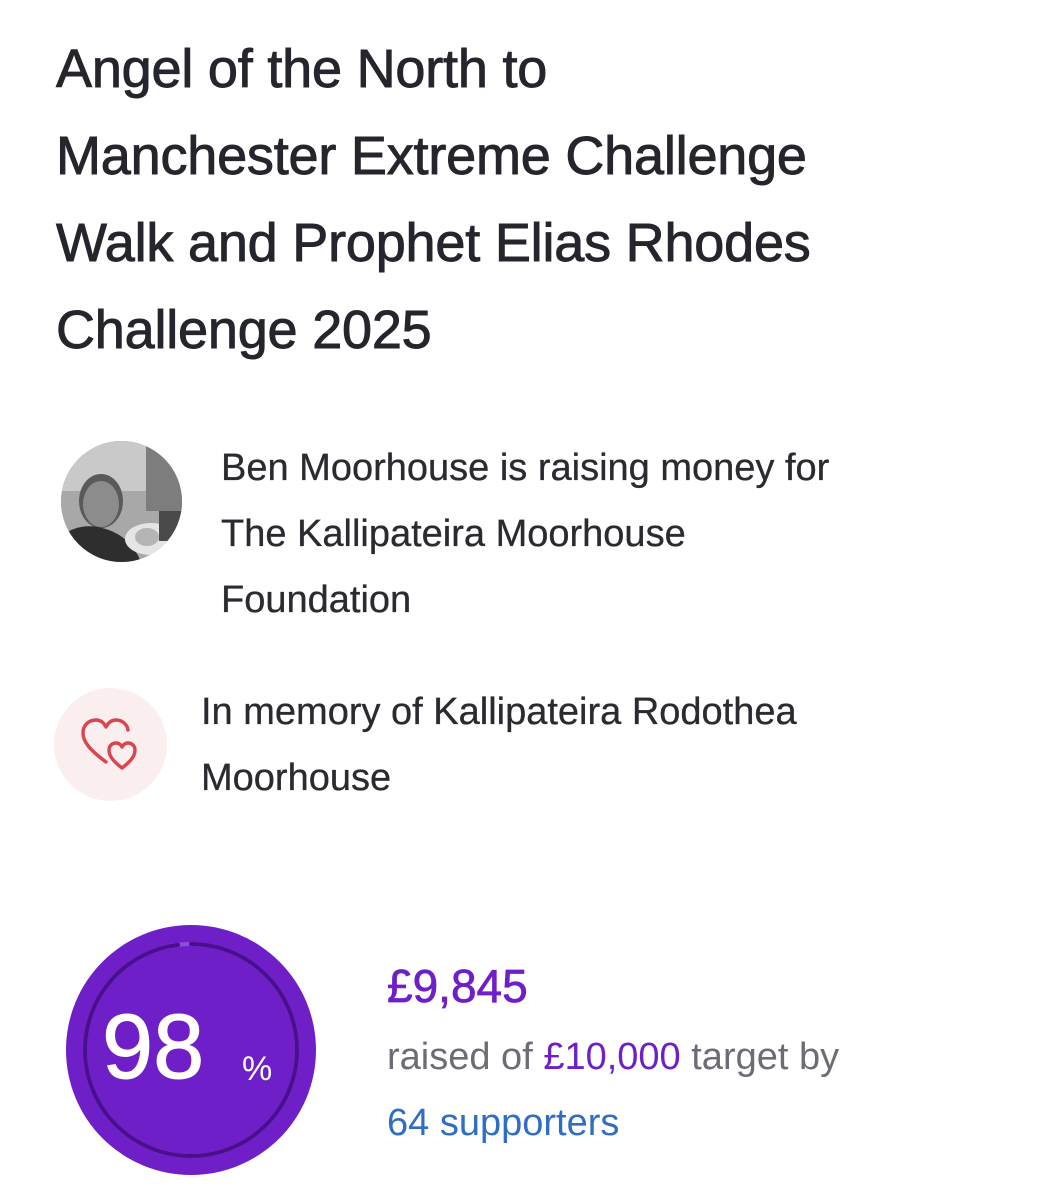  I want to click on page-title-line: Walk and Prophet Elias Rhodes, so click(434, 243).